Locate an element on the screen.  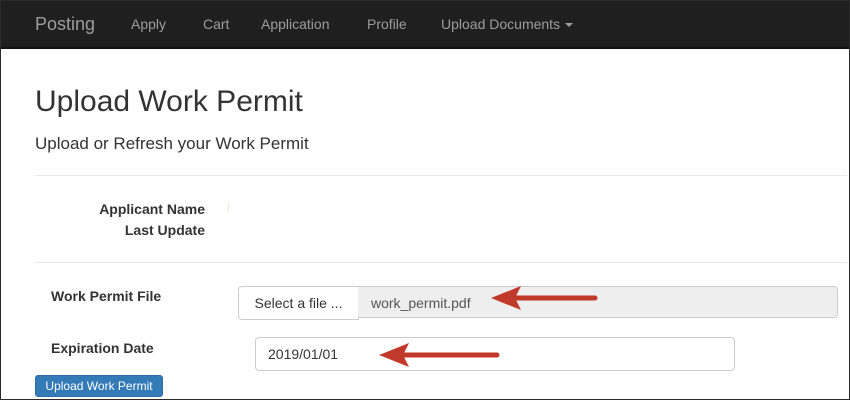
nav-item-profile: Profile is located at coordinates (387, 24).